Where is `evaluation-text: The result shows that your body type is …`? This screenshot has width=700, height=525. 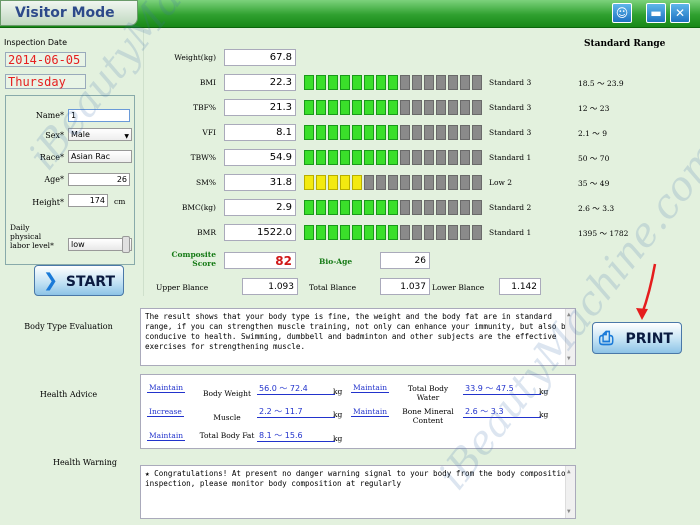 evaluation-text: The result shows that your body type is … is located at coordinates (358, 331).